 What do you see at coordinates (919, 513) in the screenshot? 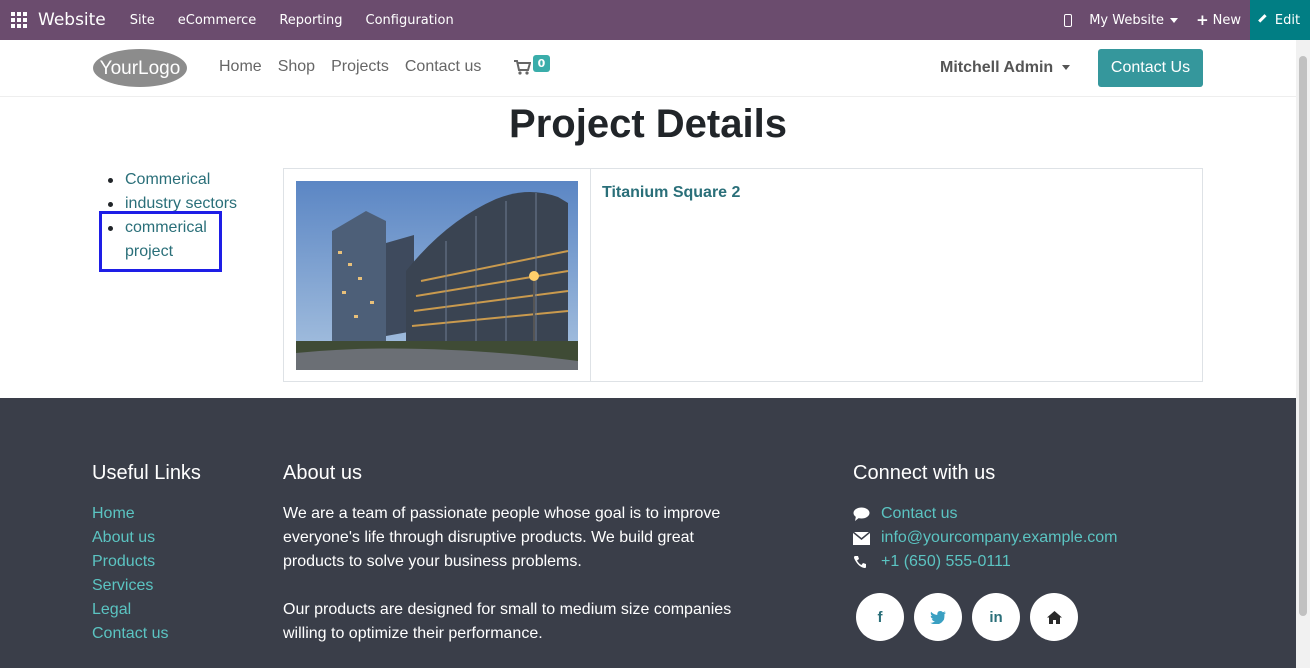
I see `connect-contact-label: Contact us` at bounding box center [919, 513].